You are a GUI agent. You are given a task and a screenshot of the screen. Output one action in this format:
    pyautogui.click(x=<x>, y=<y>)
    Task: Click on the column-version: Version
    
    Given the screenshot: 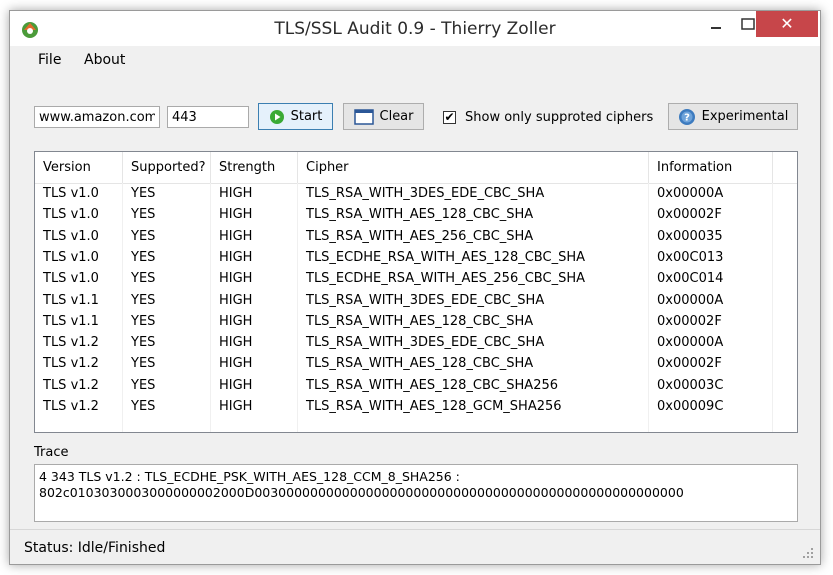 What is the action you would take?
    pyautogui.click(x=79, y=167)
    